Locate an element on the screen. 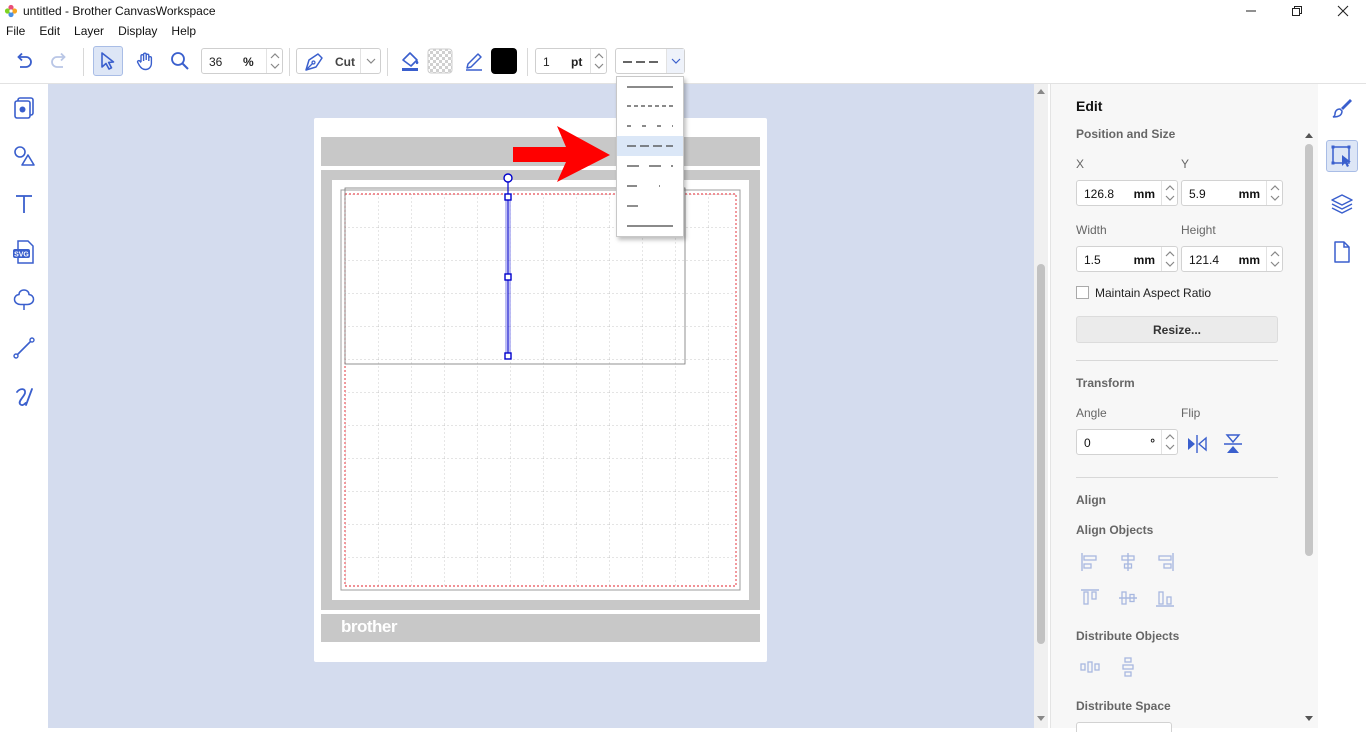  pen-nib-icon is located at coordinates (314, 62).